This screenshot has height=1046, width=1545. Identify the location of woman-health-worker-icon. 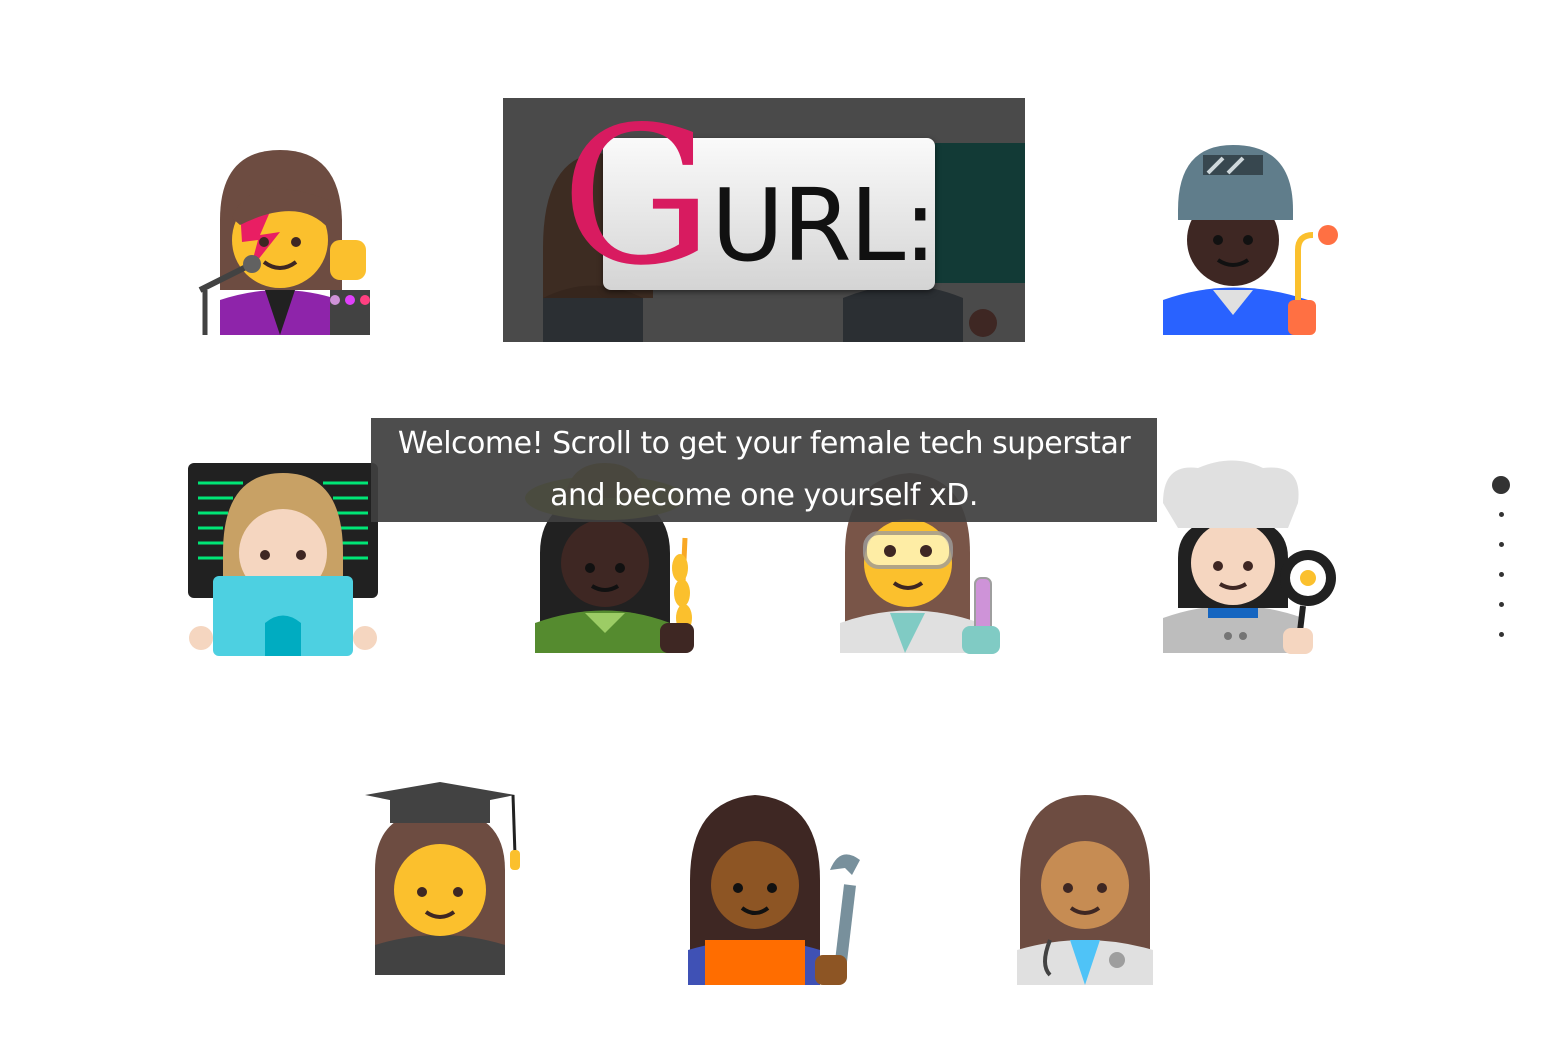
(1105, 890).